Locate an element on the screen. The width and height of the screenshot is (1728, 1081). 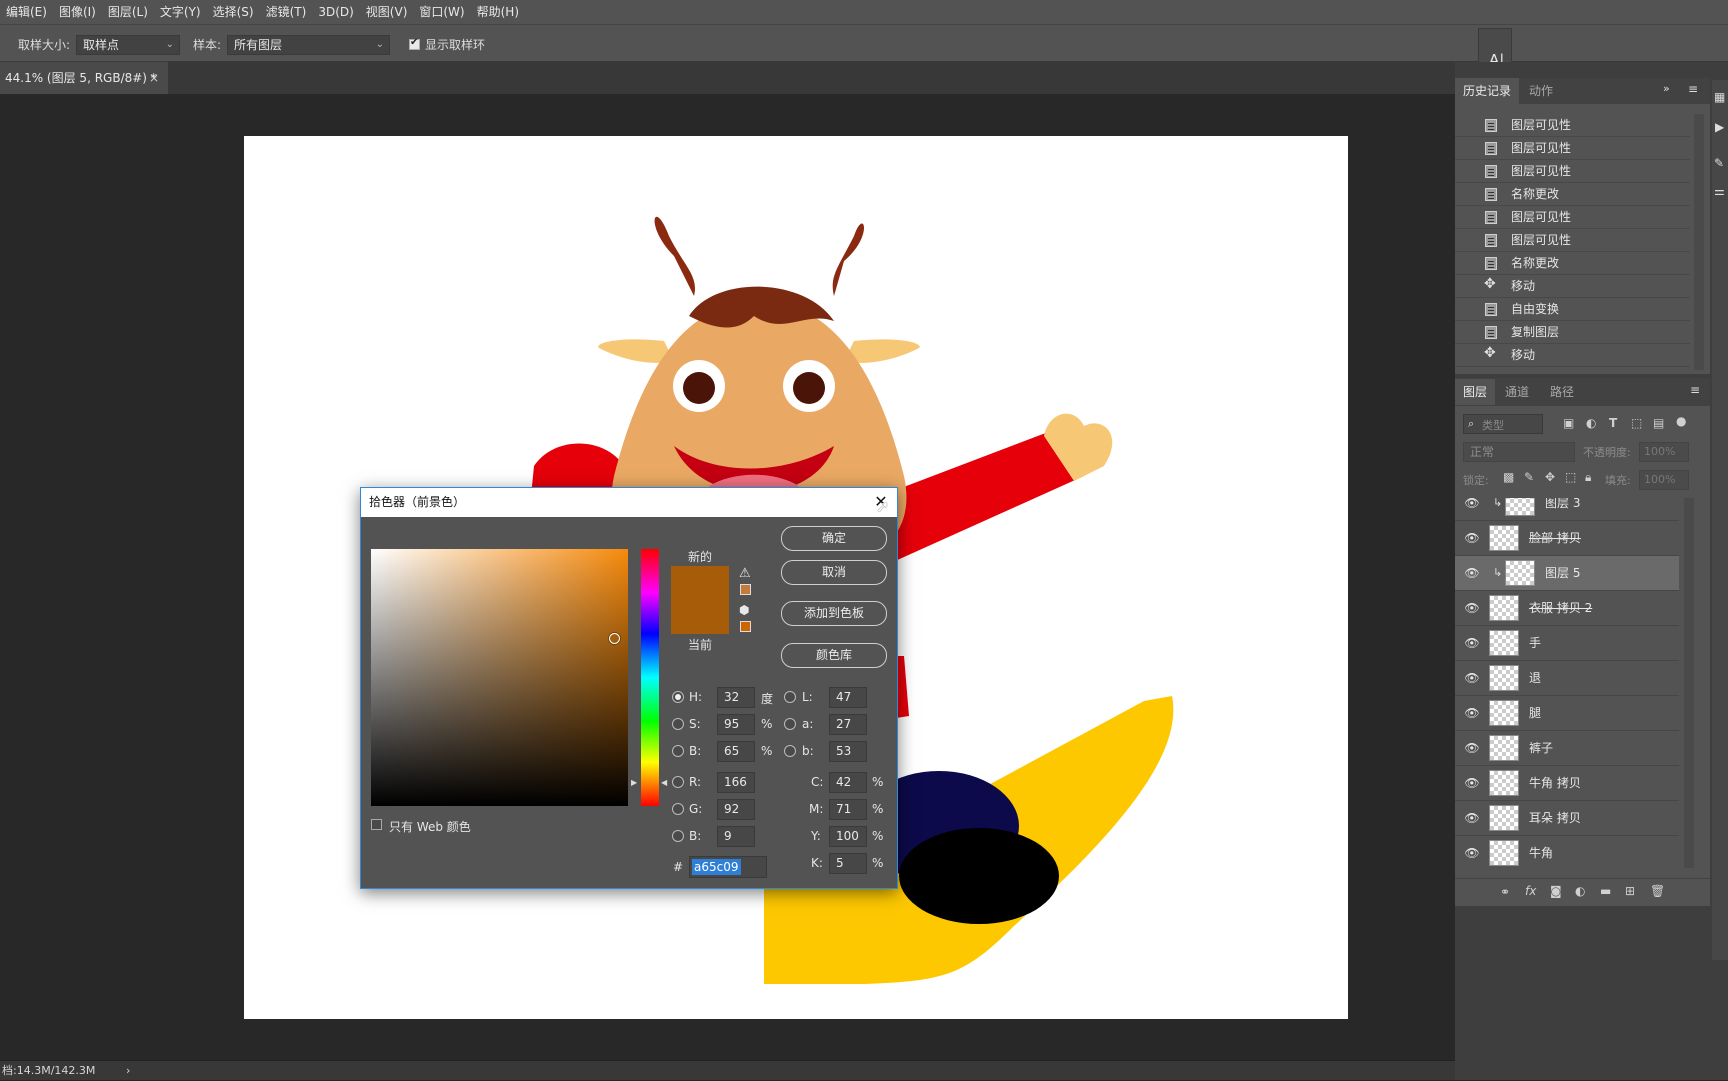
blend-mode-select: 正常 is located at coordinates (1519, 452).